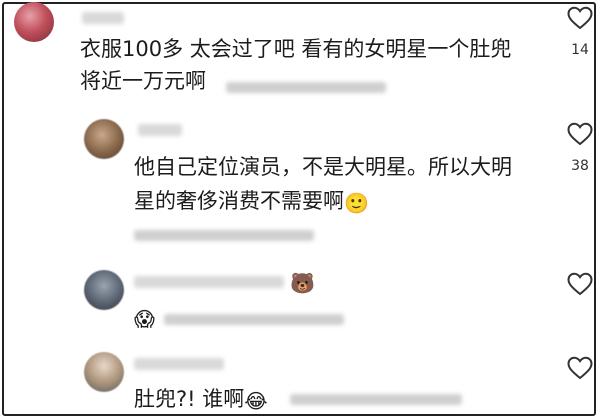 The height and width of the screenshot is (420, 600). What do you see at coordinates (323, 167) in the screenshot?
I see `comment-text-line-1: 他自己定位演员，不是大明星。所以大明` at bounding box center [323, 167].